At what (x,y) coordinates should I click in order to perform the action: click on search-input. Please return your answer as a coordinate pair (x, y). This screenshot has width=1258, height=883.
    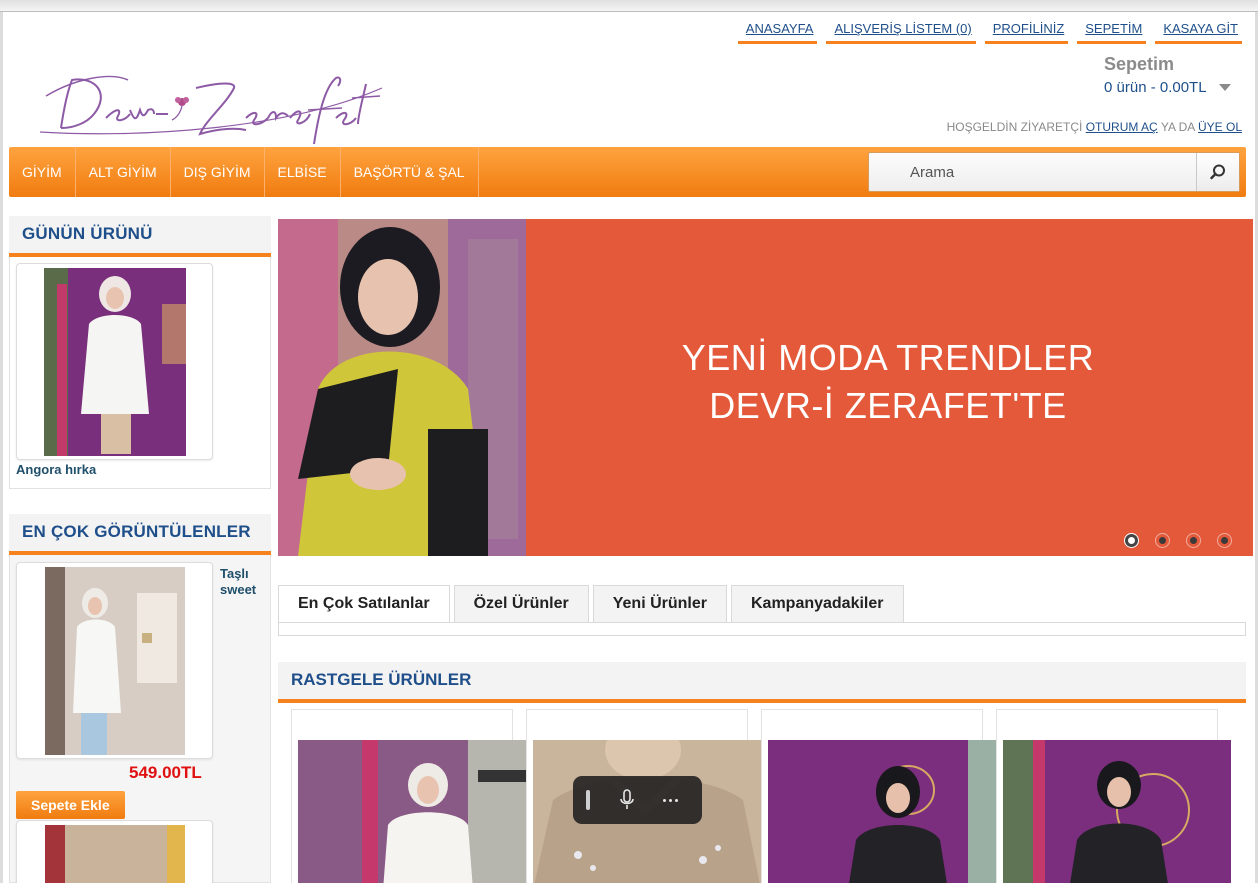
    Looking at the image, I should click on (1033, 172).